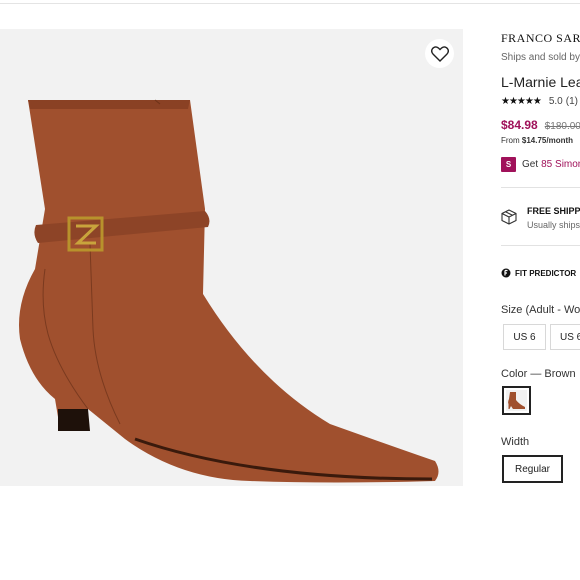 The height and width of the screenshot is (580, 580). What do you see at coordinates (540, 82) in the screenshot?
I see `product-title: L-Marnie Leather Ankle Booties` at bounding box center [540, 82].